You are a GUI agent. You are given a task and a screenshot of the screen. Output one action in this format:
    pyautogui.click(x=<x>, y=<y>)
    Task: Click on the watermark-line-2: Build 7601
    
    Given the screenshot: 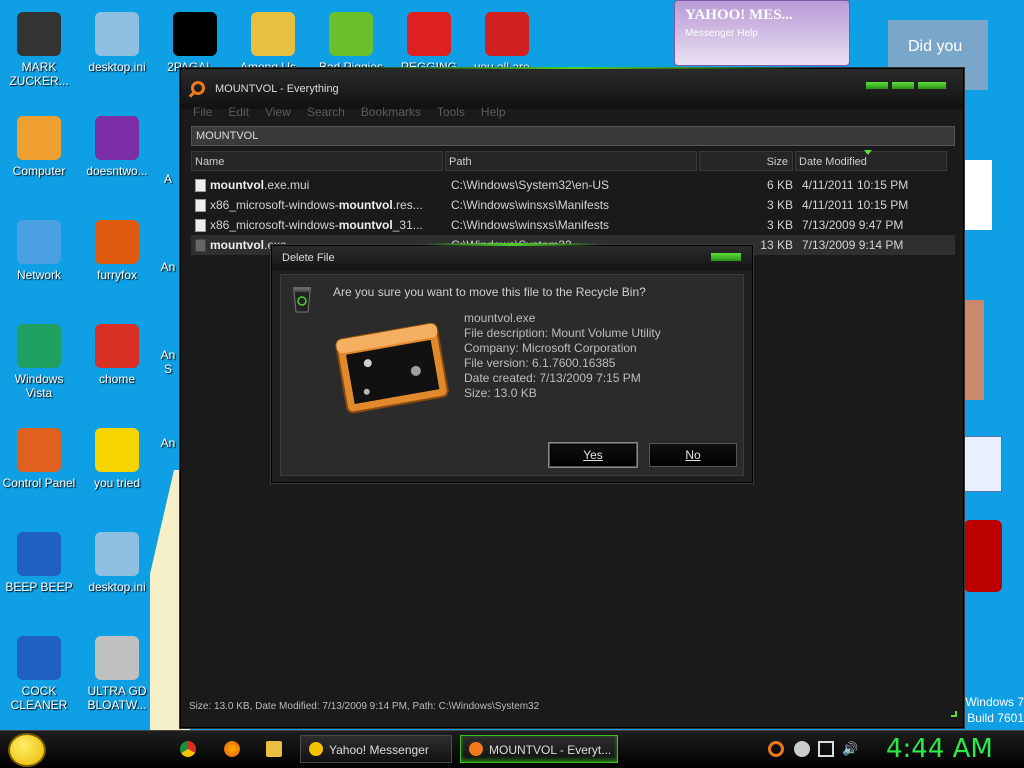 What is the action you would take?
    pyautogui.click(x=995, y=718)
    